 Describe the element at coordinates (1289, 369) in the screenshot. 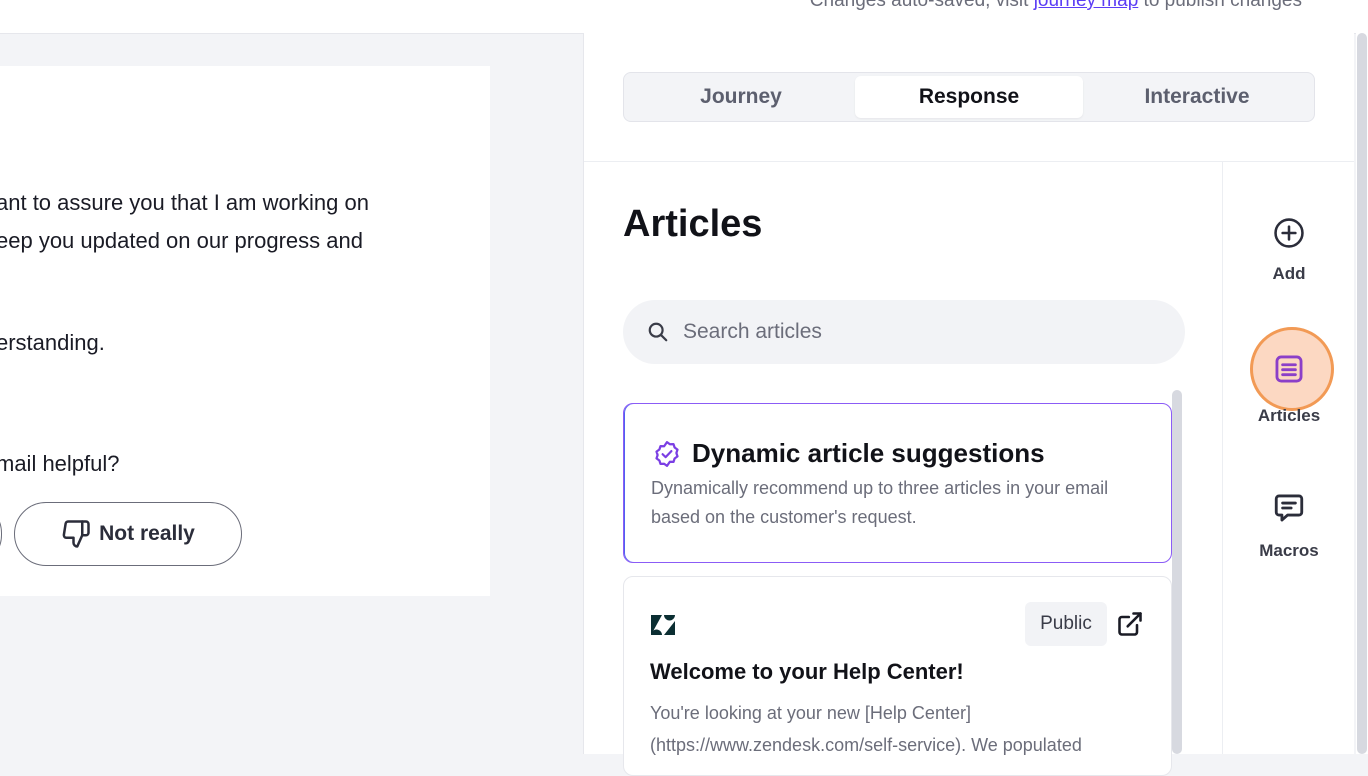

I see `article-icon` at that location.